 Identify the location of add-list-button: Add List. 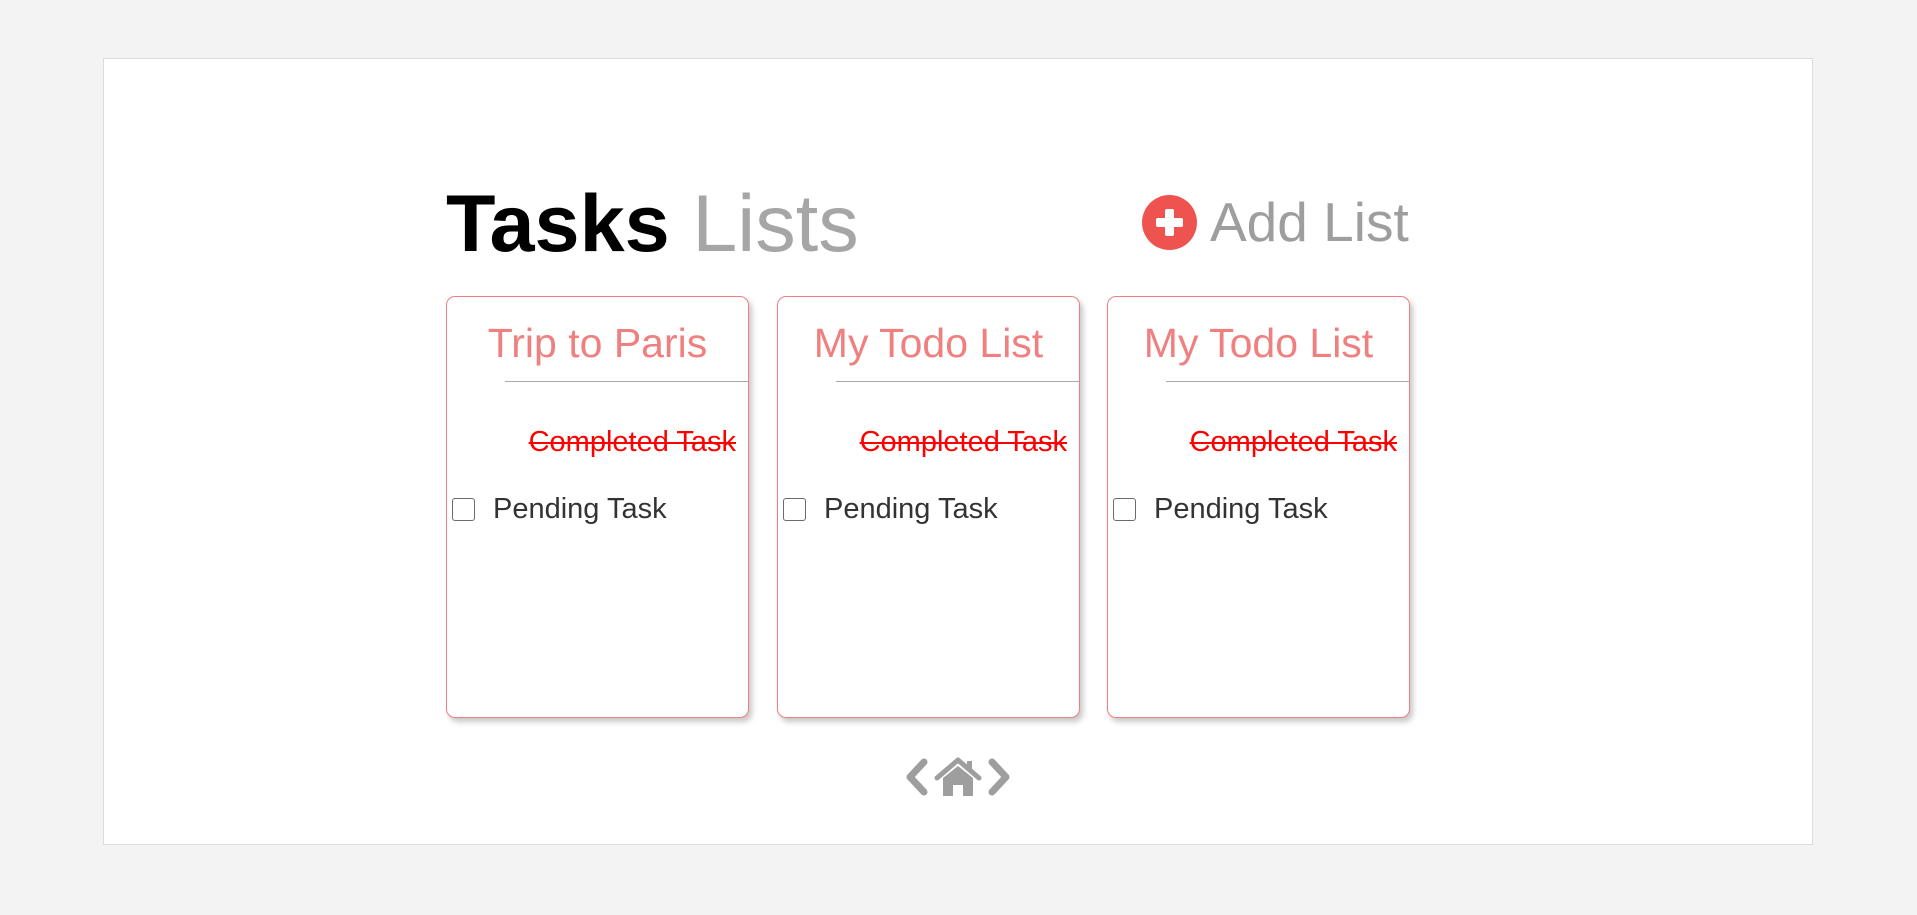
(1275, 222).